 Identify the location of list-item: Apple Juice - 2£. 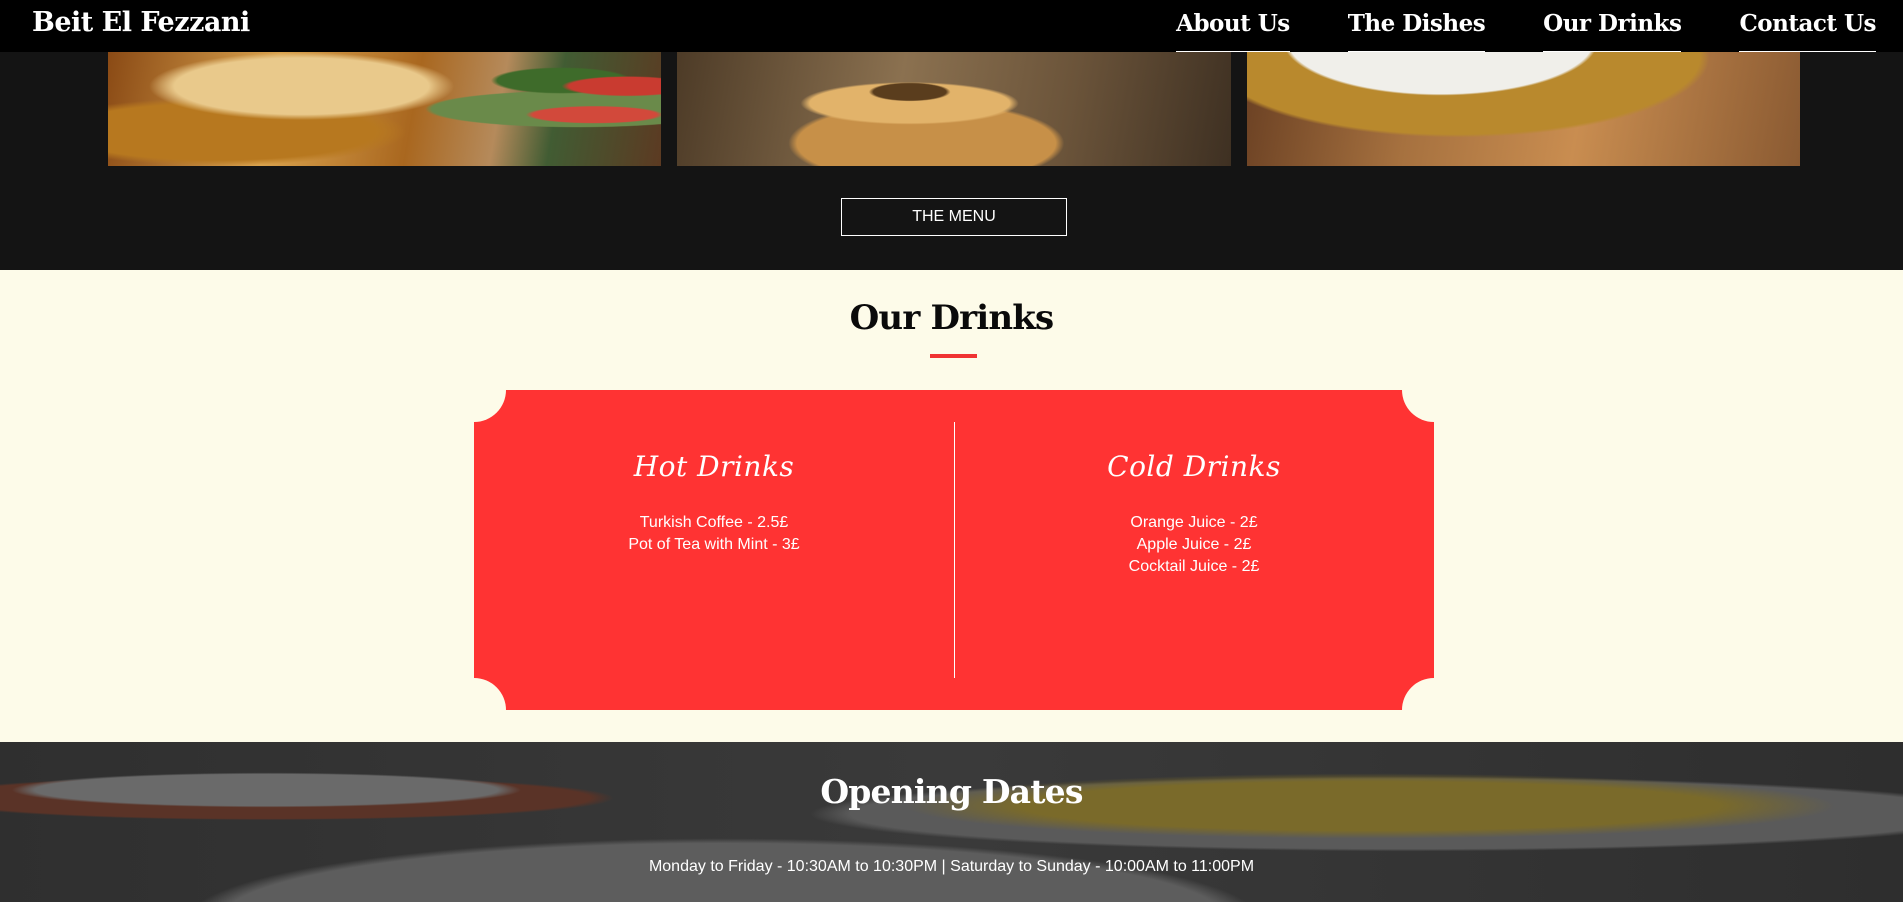
(1194, 544).